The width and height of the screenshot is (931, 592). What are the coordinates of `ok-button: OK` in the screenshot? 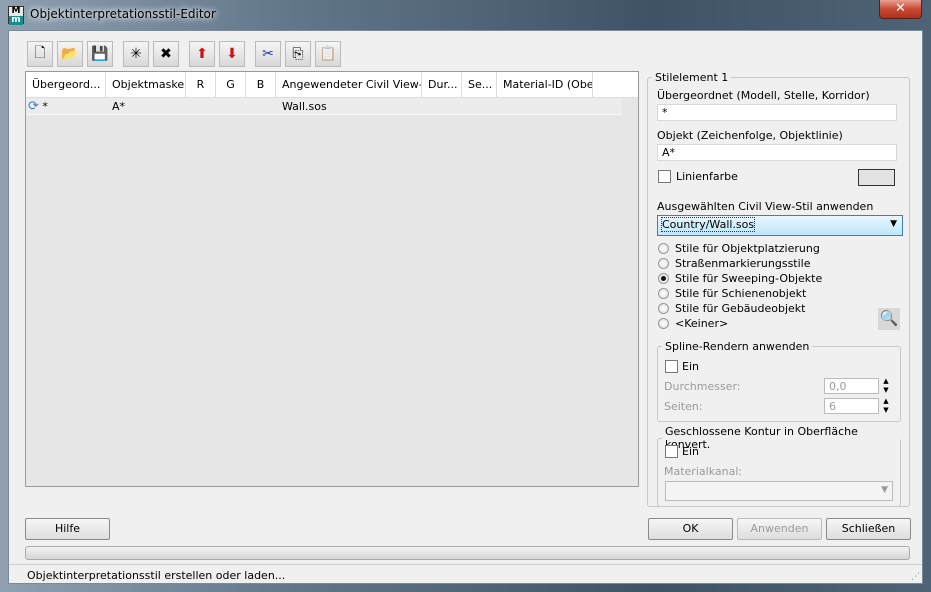 It's located at (690, 529).